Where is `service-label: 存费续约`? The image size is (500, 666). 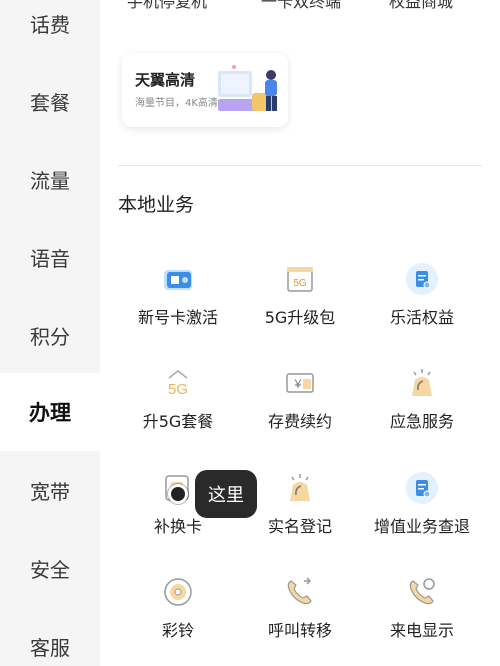
service-label: 存费续约 is located at coordinates (299, 421).